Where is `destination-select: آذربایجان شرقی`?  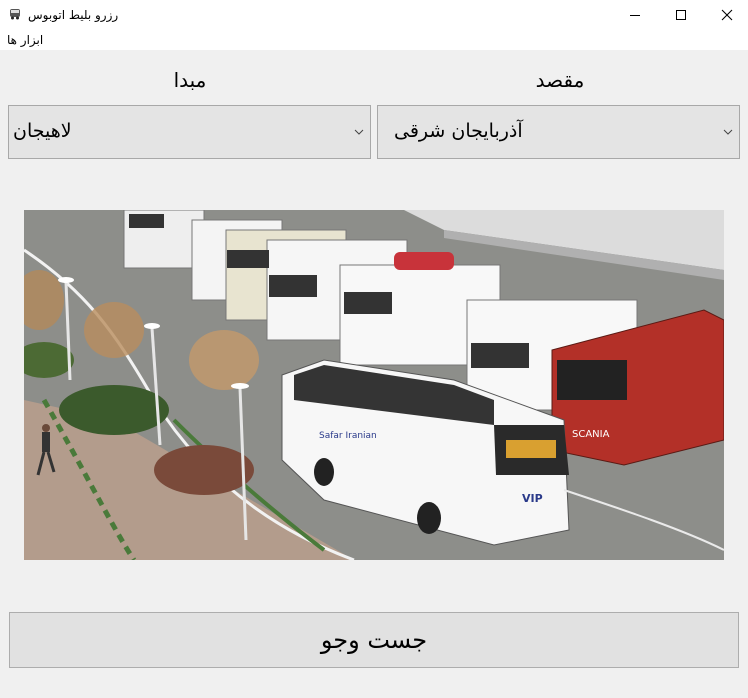 destination-select: آذربایجان شرقی is located at coordinates (558, 132).